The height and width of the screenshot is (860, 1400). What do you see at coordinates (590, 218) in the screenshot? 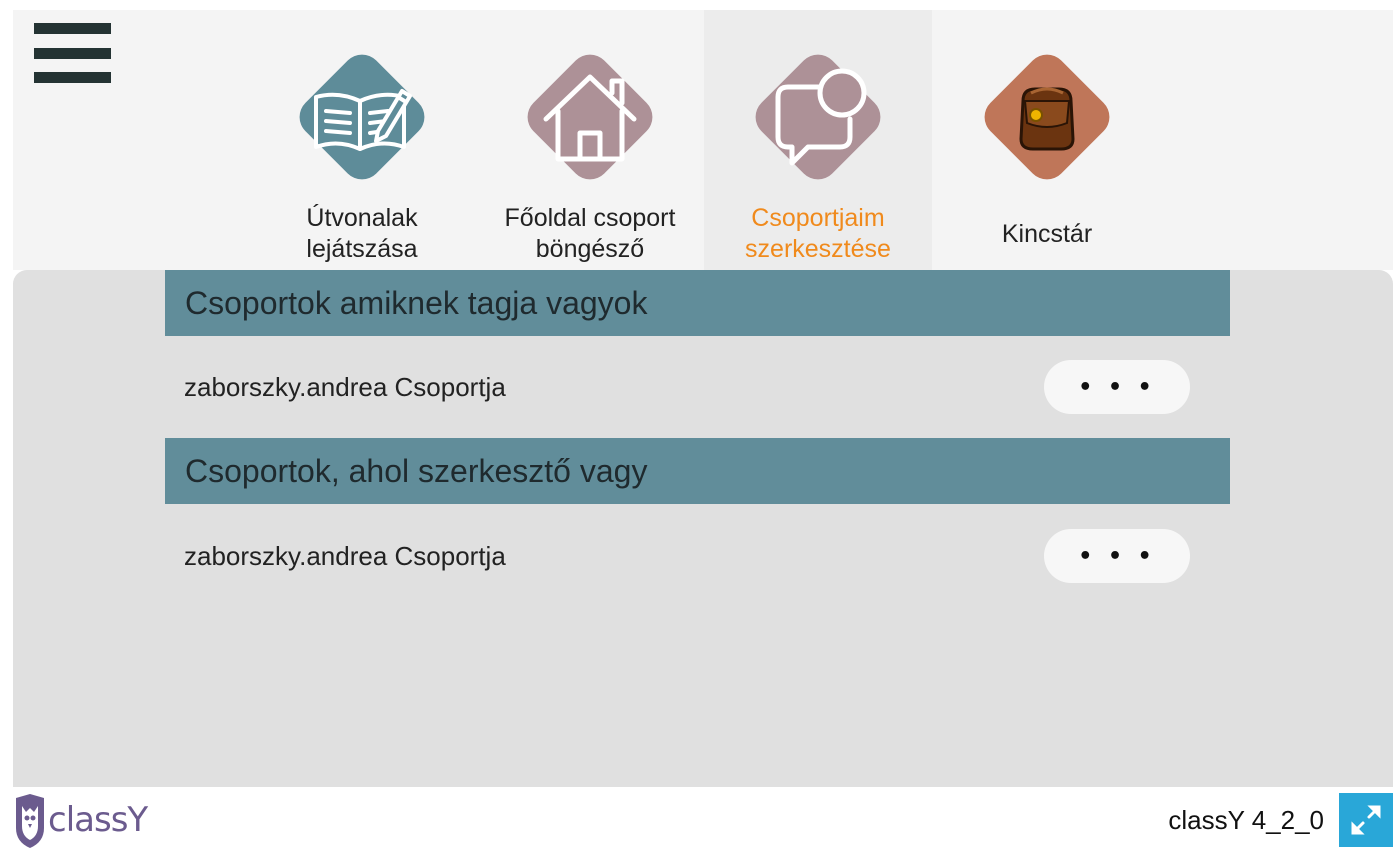
I see `tab-label-line: Főoldal csoport` at bounding box center [590, 218].